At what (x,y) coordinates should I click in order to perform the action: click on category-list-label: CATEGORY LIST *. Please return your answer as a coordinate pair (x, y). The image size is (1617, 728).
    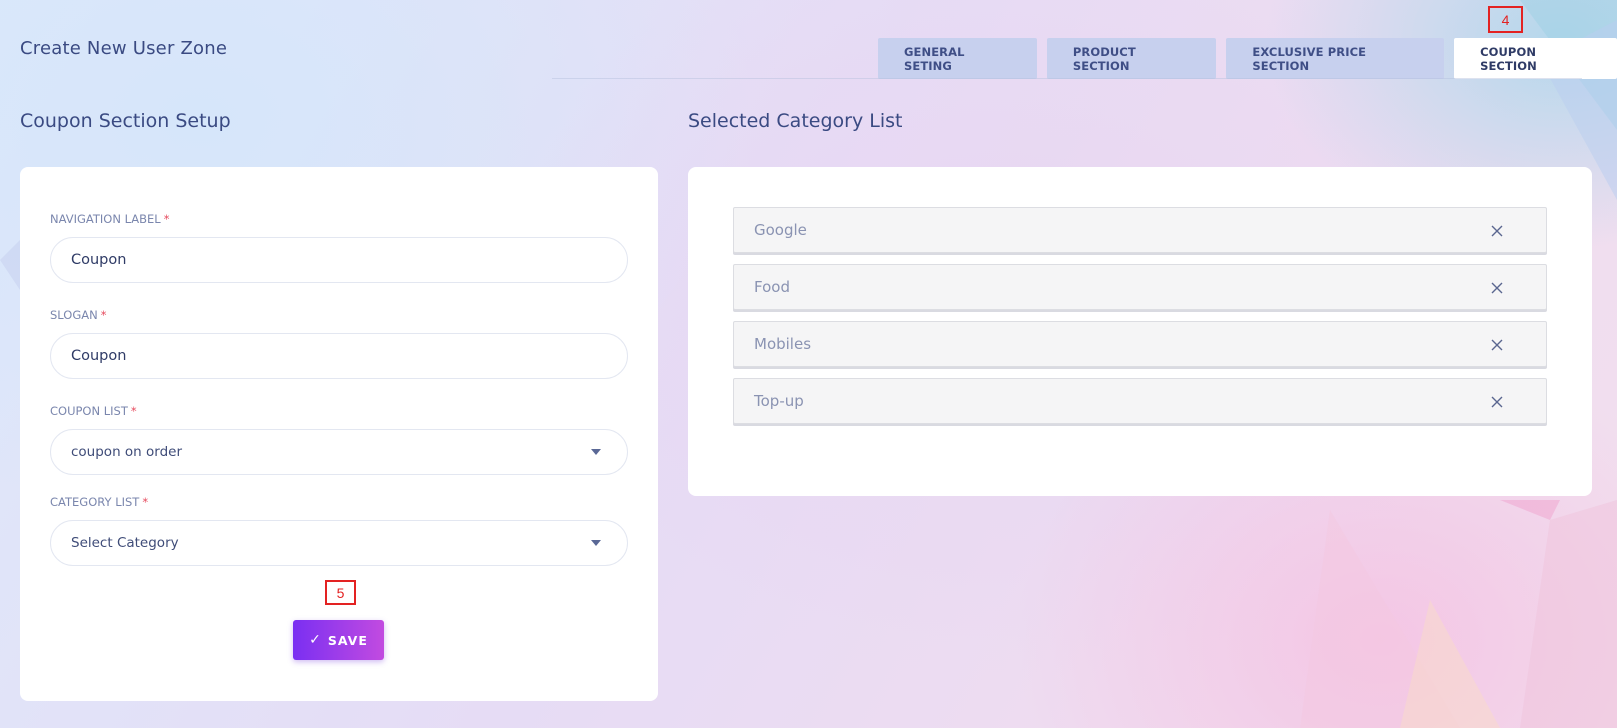
    Looking at the image, I should click on (99, 502).